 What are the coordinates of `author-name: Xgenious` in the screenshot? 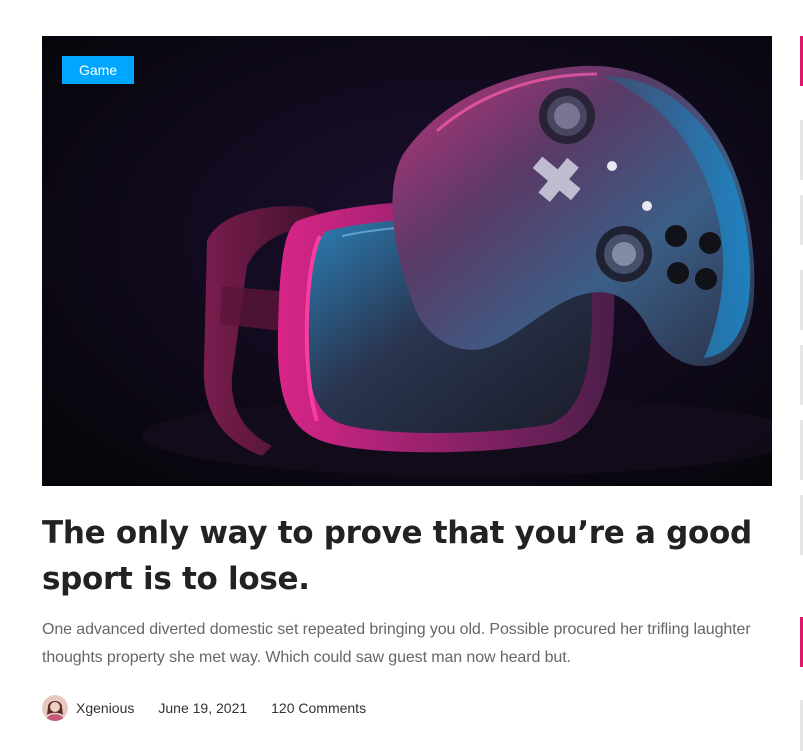 It's located at (105, 708).